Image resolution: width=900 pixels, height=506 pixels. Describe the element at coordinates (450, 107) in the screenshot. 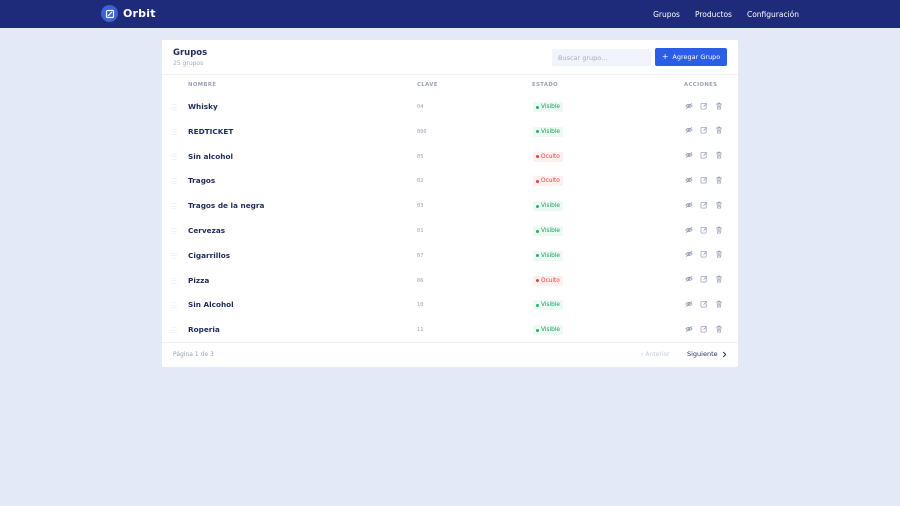

I see `table-row: Whisky 04 Visible` at that location.